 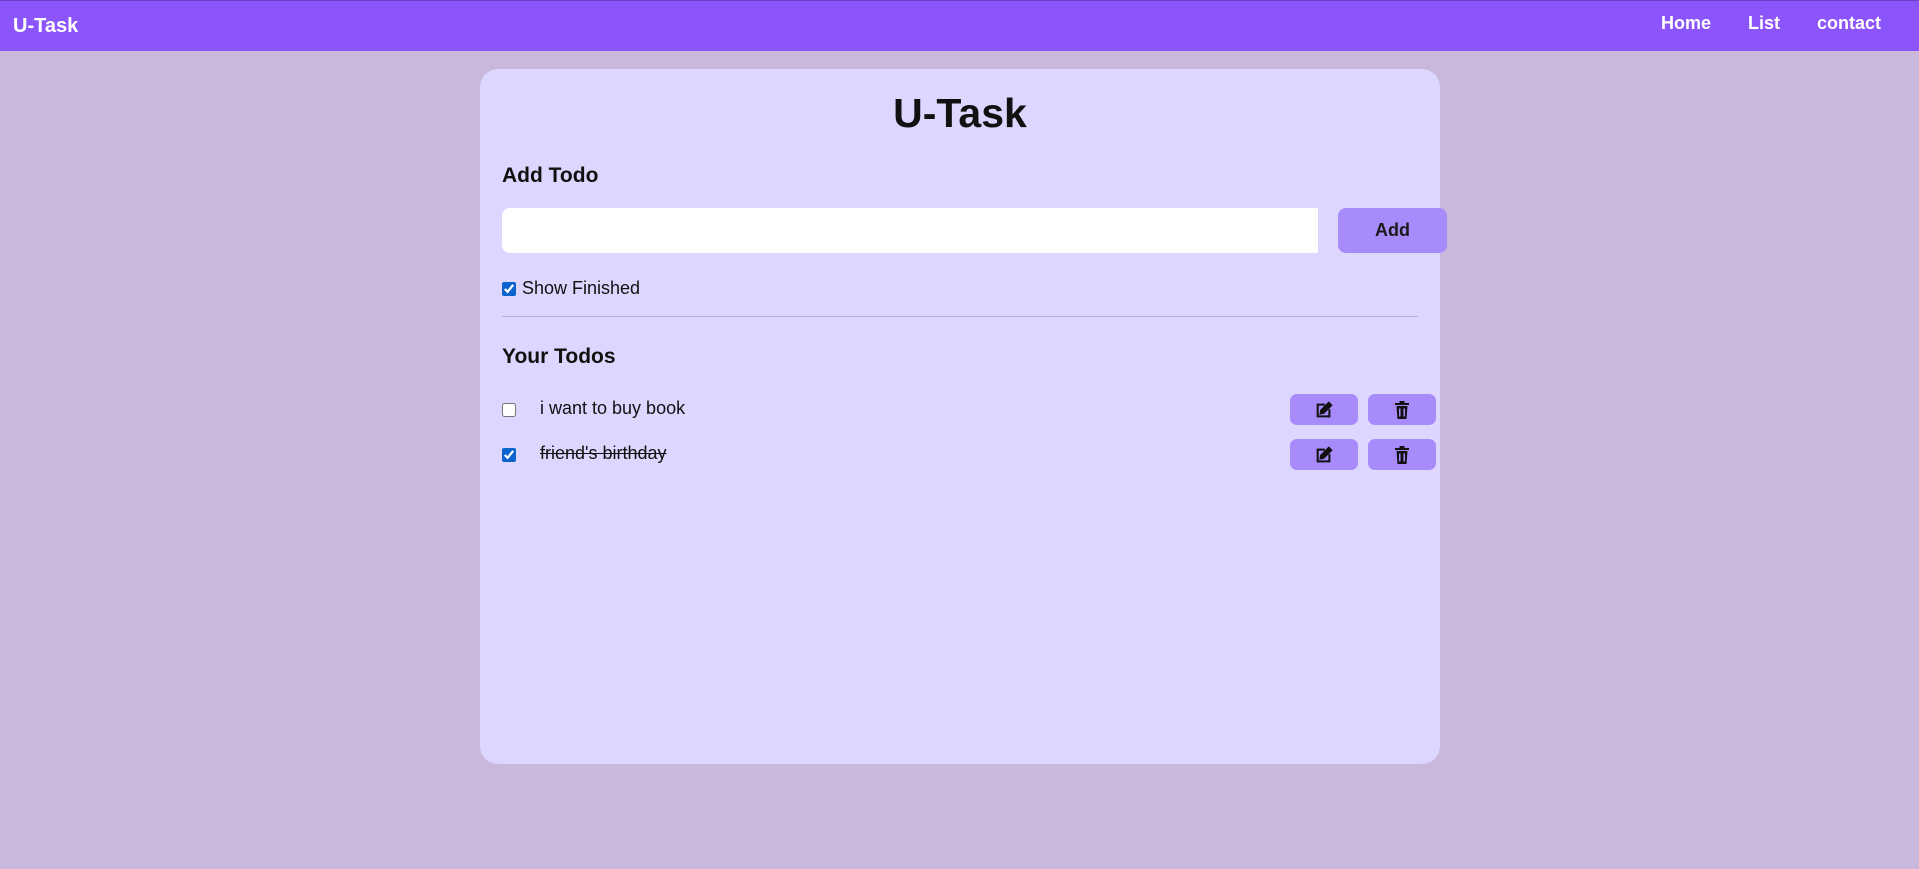 I want to click on page-title: U-Task, so click(x=960, y=113).